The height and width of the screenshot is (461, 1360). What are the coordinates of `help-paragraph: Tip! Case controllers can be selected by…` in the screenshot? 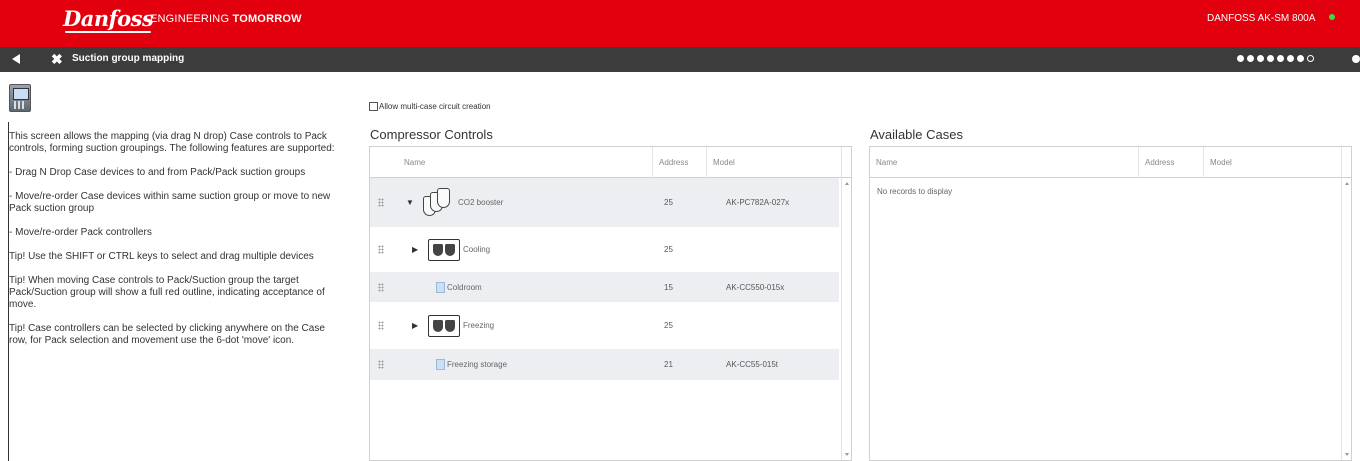 It's located at (167, 334).